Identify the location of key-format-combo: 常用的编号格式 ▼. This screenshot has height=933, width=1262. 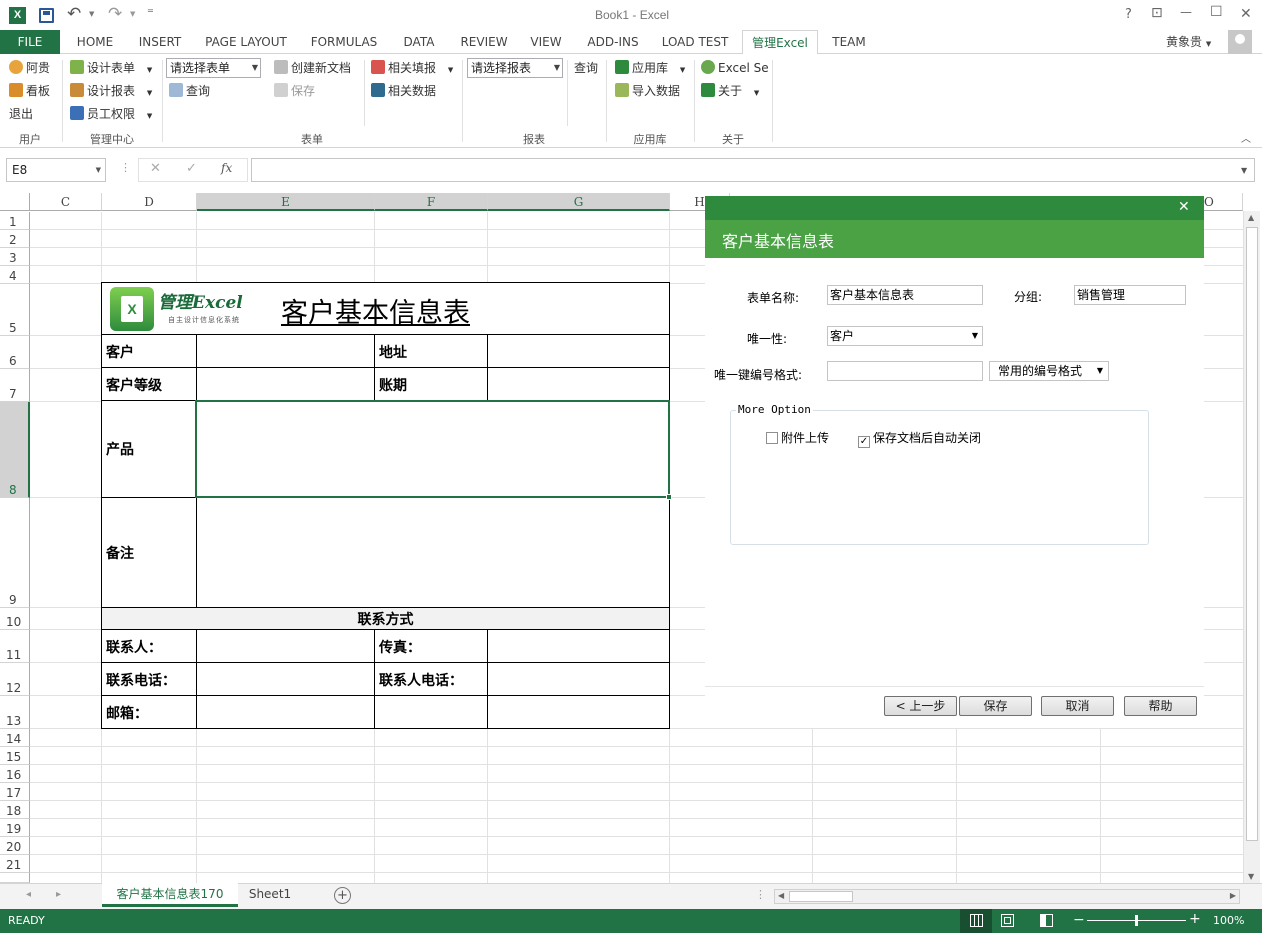
(1049, 371).